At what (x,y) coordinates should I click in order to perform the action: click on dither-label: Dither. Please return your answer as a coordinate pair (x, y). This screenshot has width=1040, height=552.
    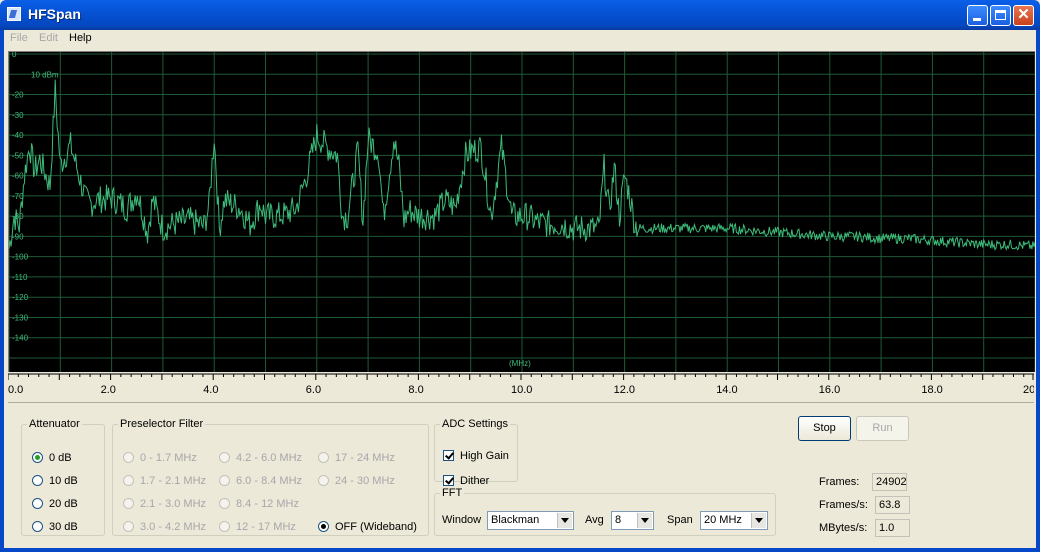
    Looking at the image, I should click on (475, 481).